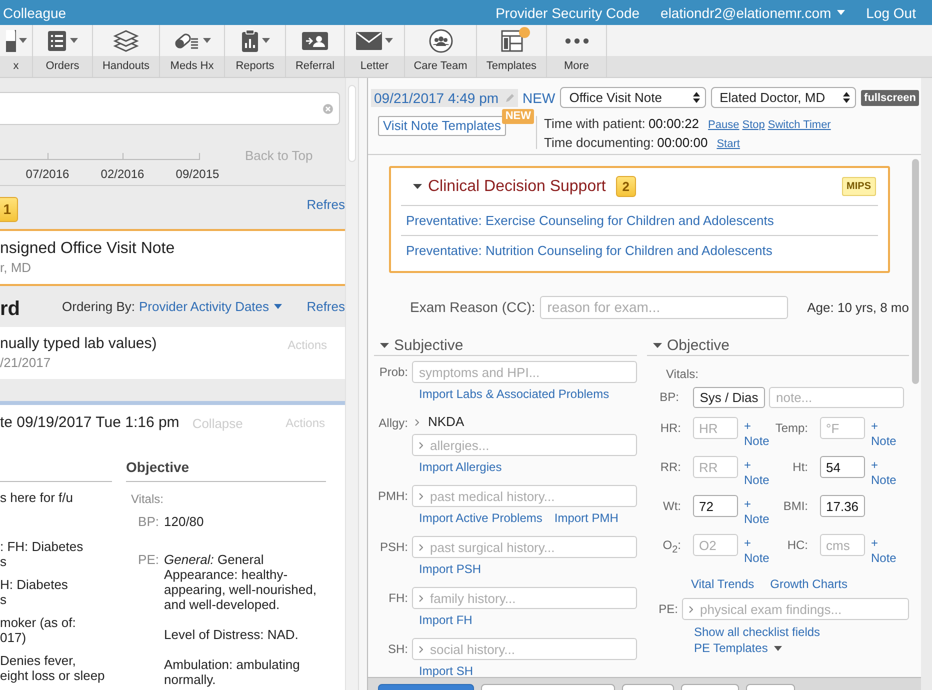 The height and width of the screenshot is (690, 932). Describe the element at coordinates (460, 467) in the screenshot. I see `import-link: Import Allergies` at that location.